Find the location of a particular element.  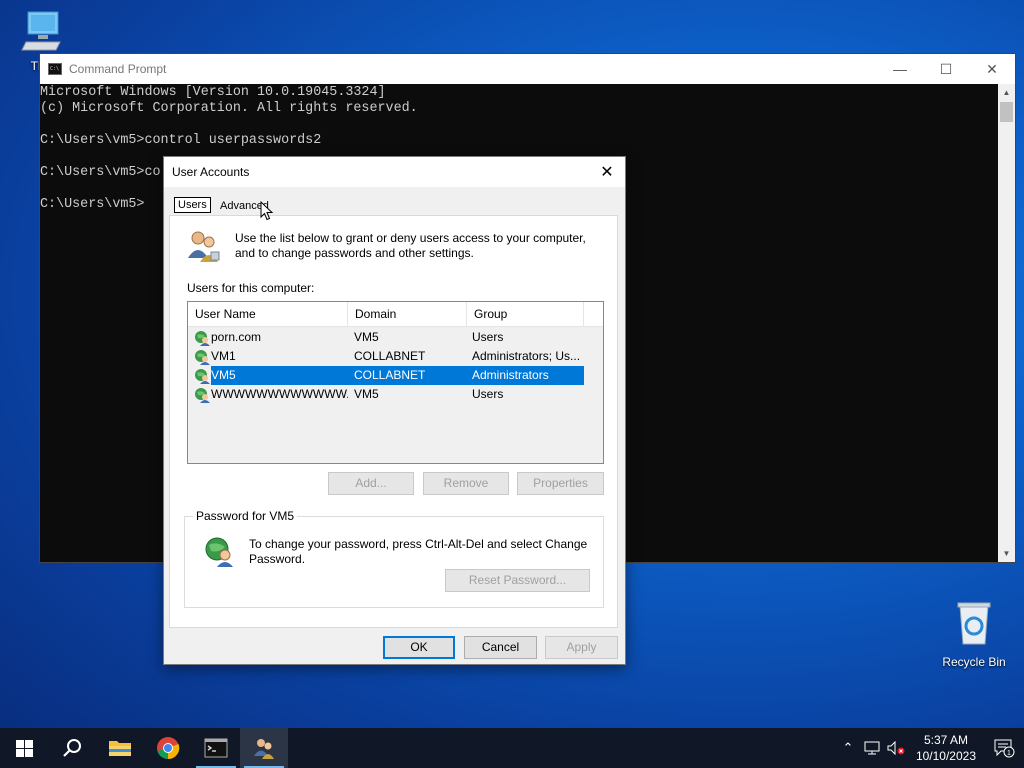

start-button is located at coordinates (24, 748).